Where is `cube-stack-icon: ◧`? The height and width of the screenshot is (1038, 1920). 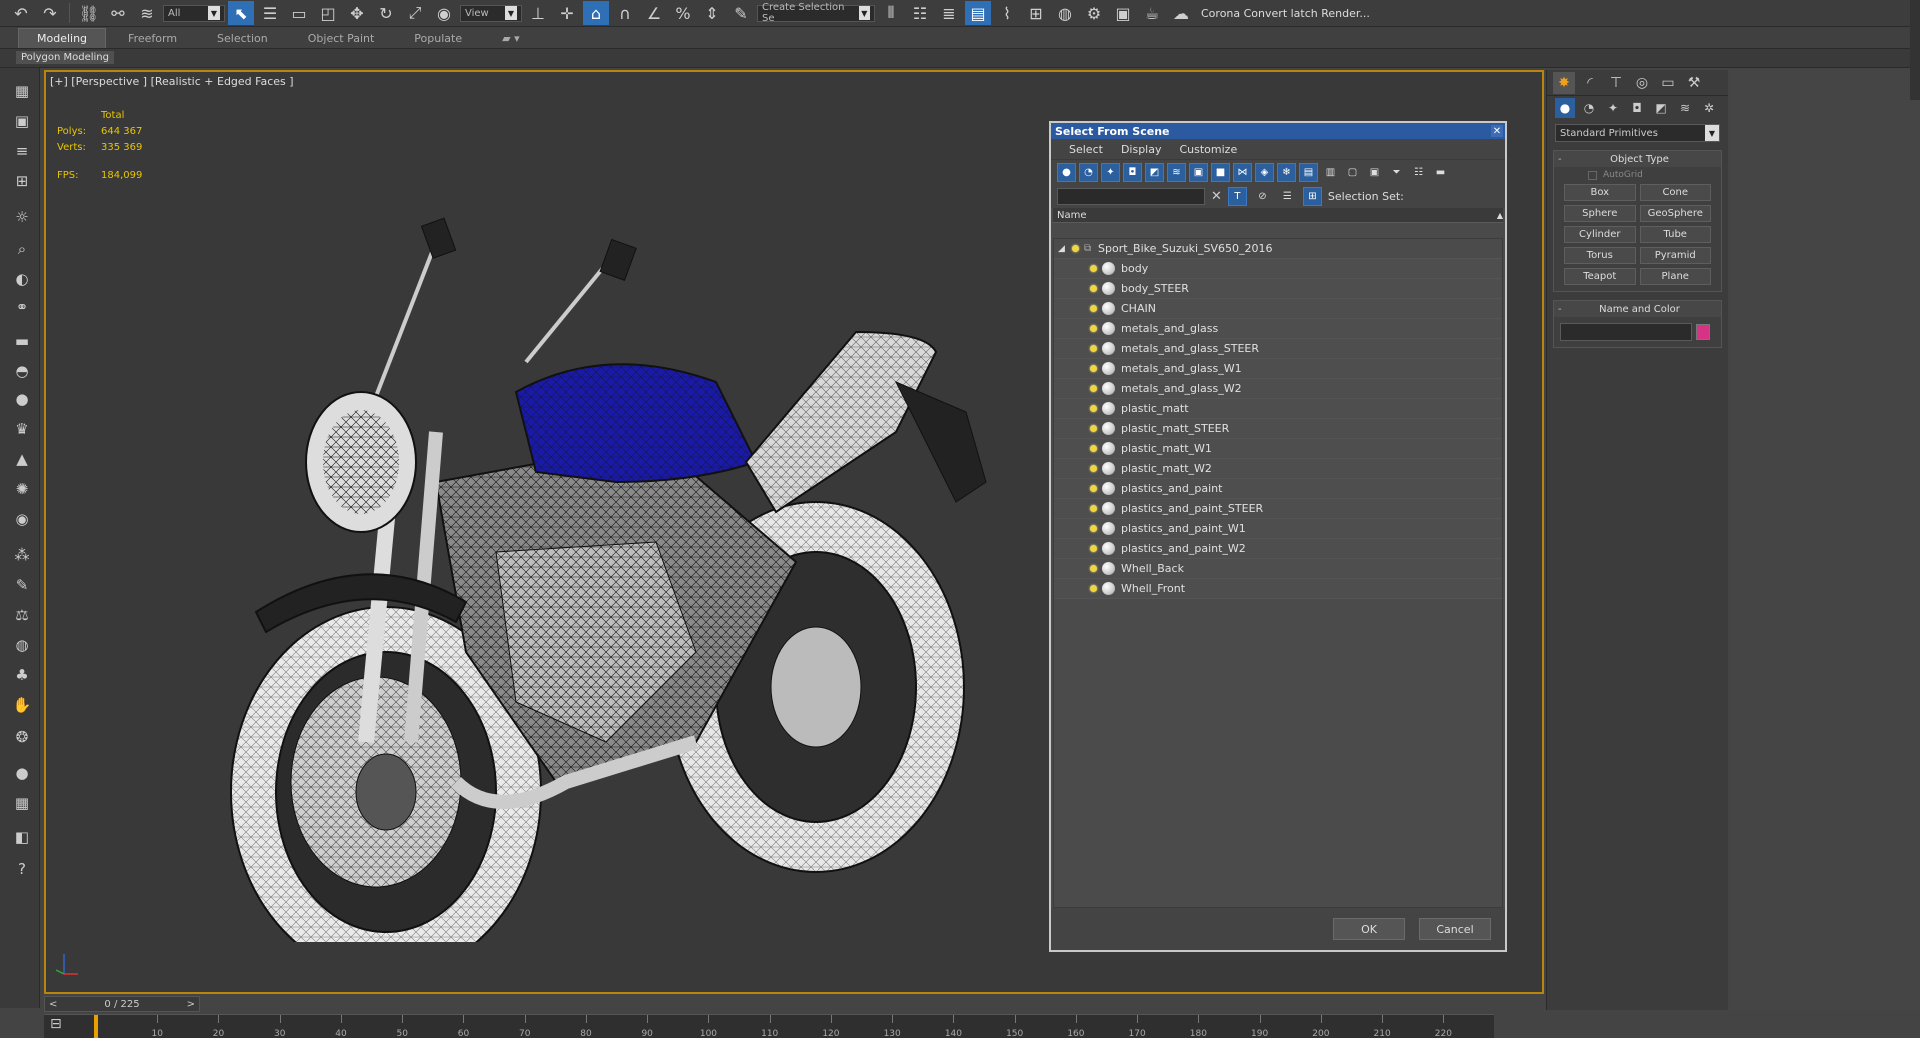 cube-stack-icon: ◧ is located at coordinates (22, 837).